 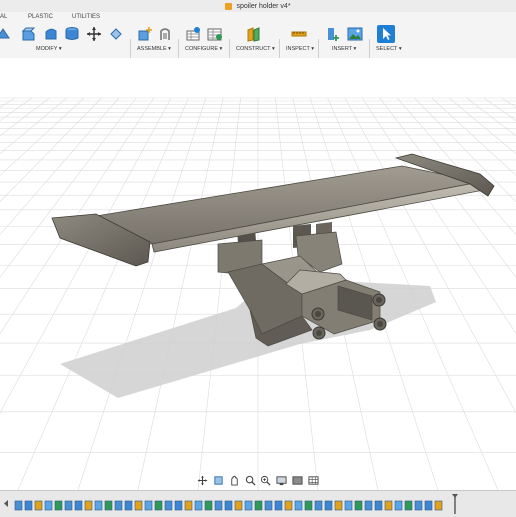 What do you see at coordinates (344, 49) in the screenshot?
I see `group-insert: INSERT ▾` at bounding box center [344, 49].